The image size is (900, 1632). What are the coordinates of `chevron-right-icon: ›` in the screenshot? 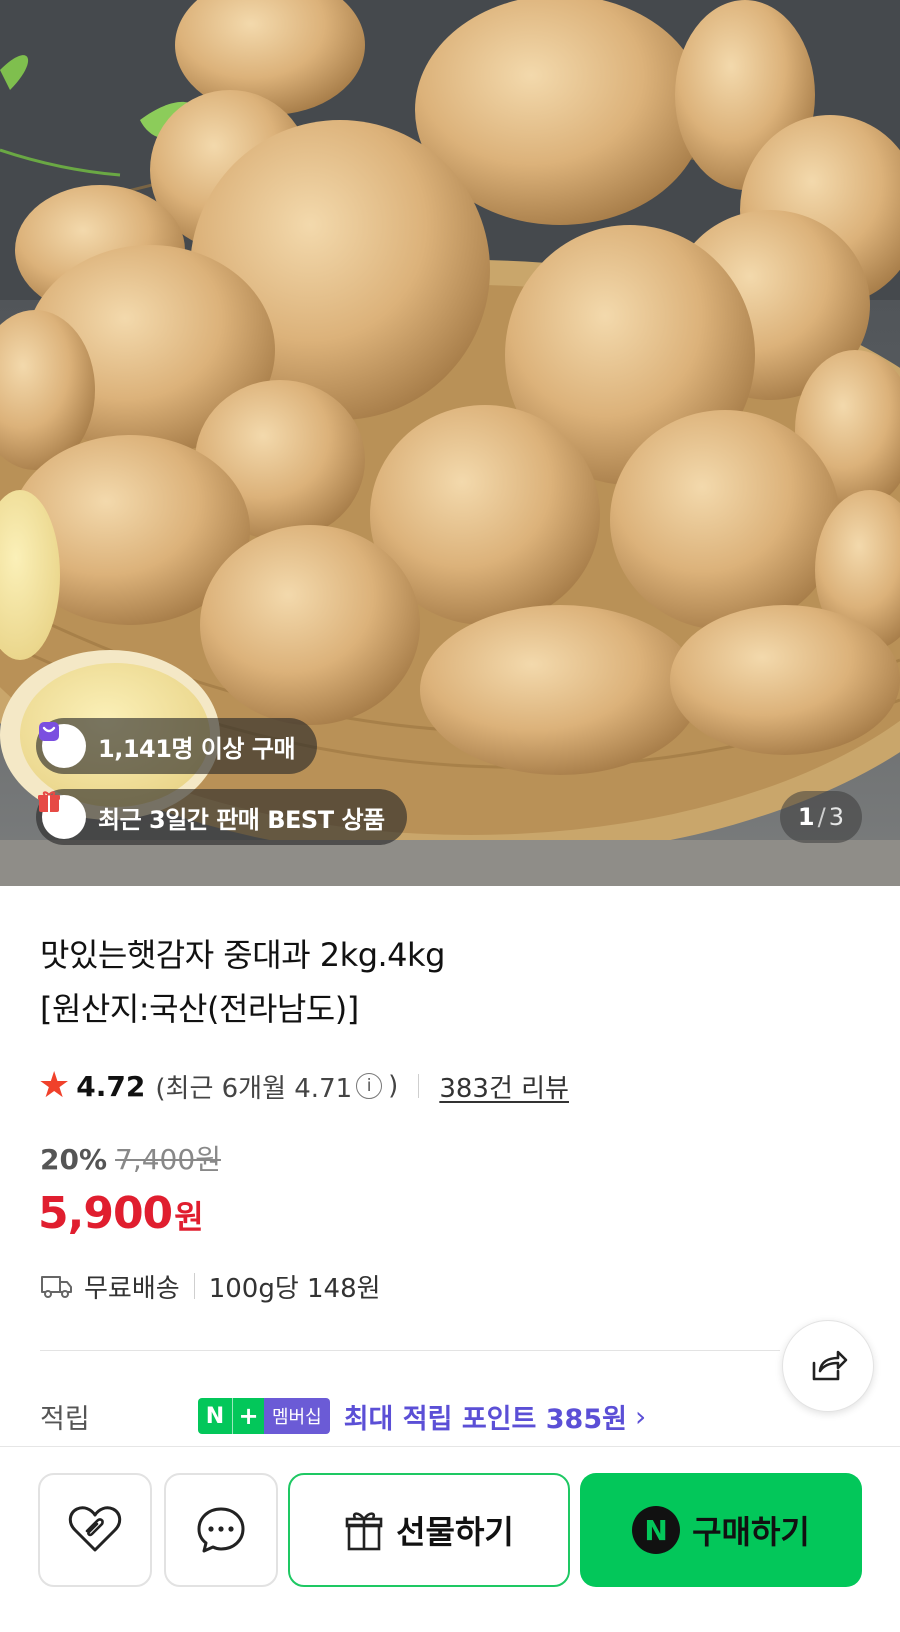 It's located at (640, 1416).